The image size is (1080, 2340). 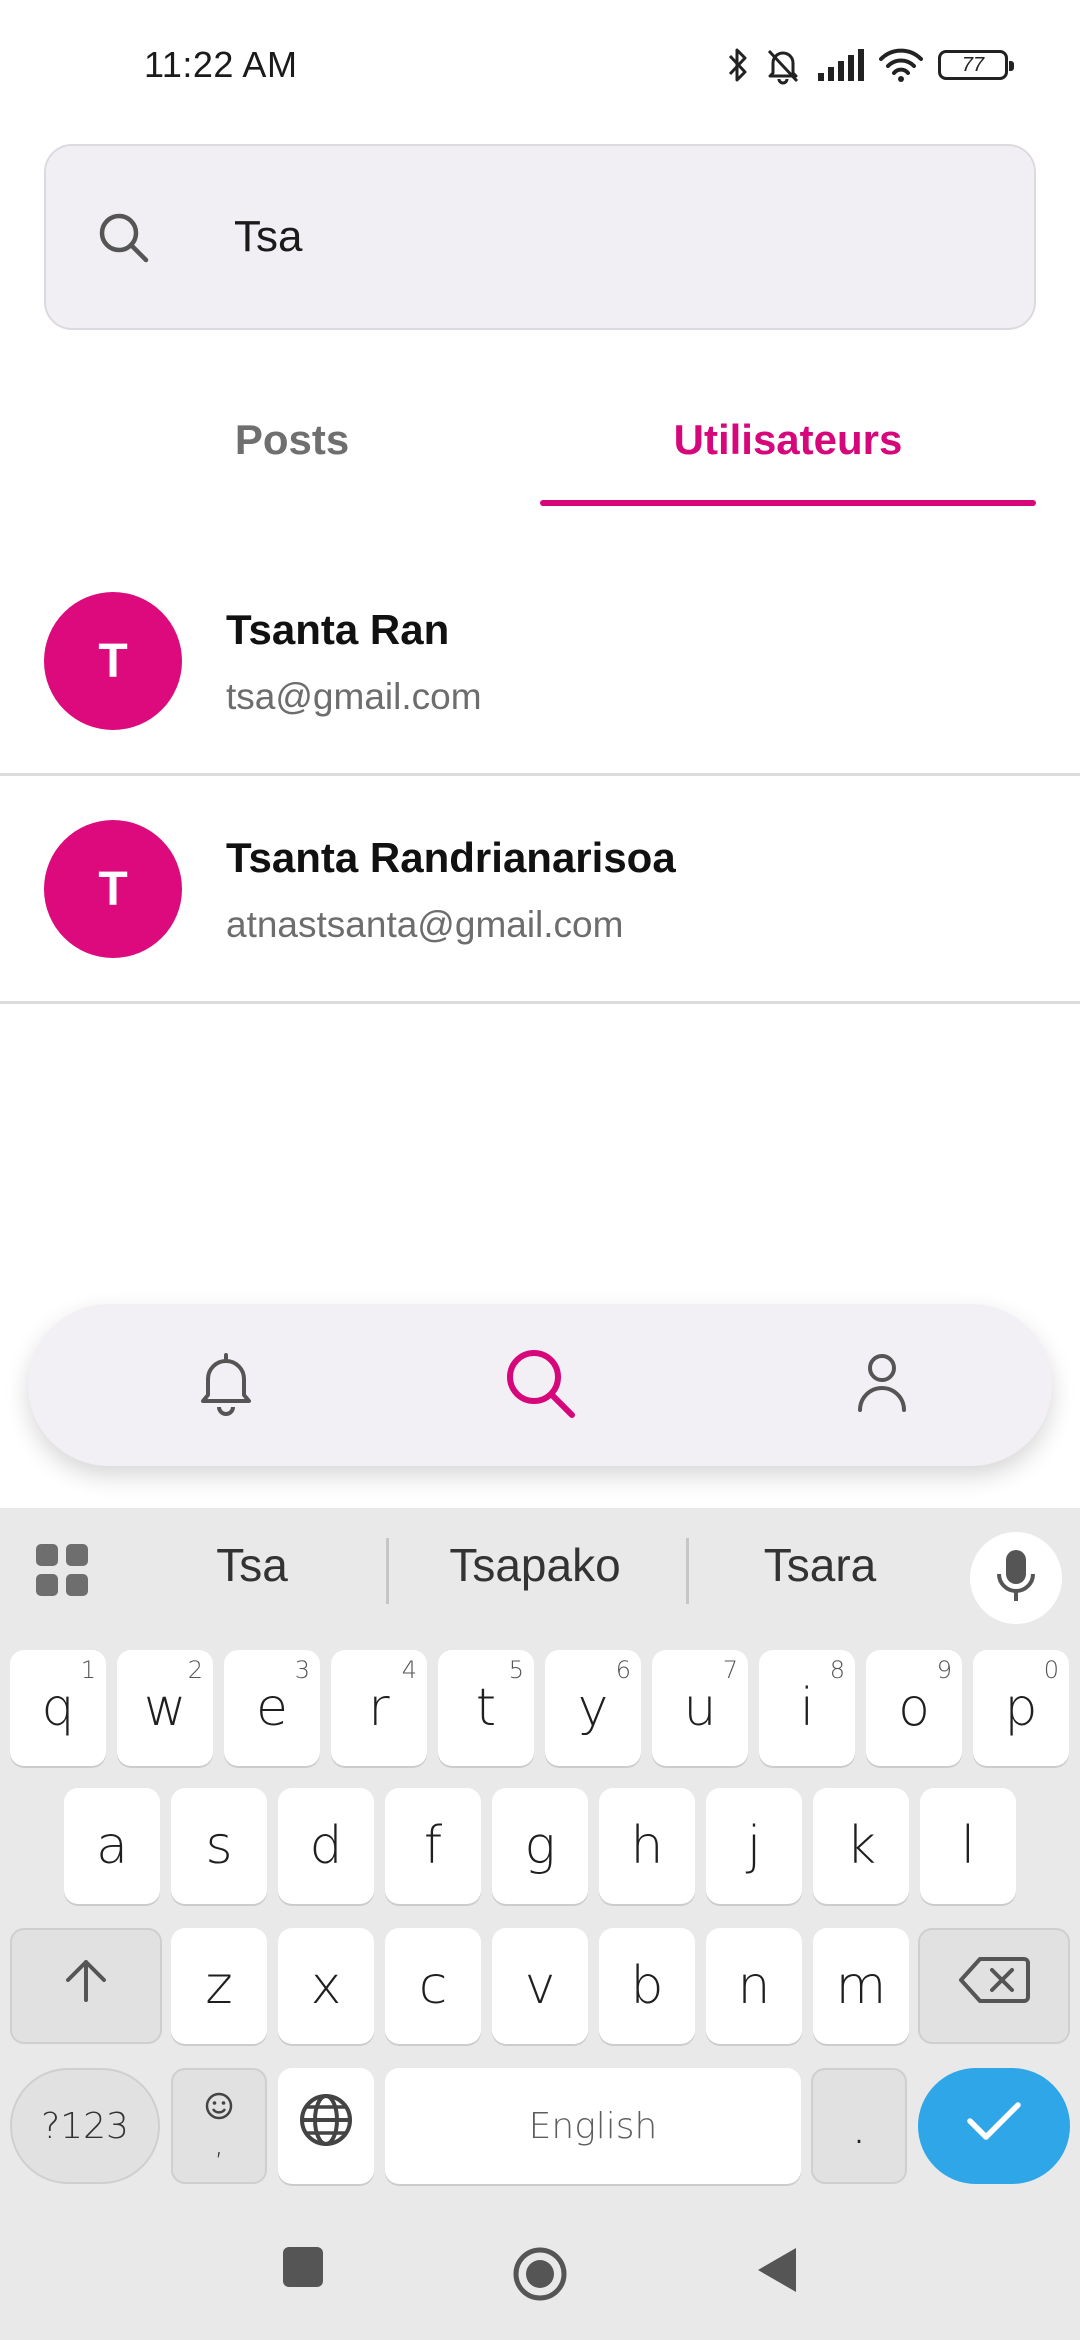 What do you see at coordinates (788, 443) in the screenshot?
I see `tab-utilisateurs: Utilisateurs` at bounding box center [788, 443].